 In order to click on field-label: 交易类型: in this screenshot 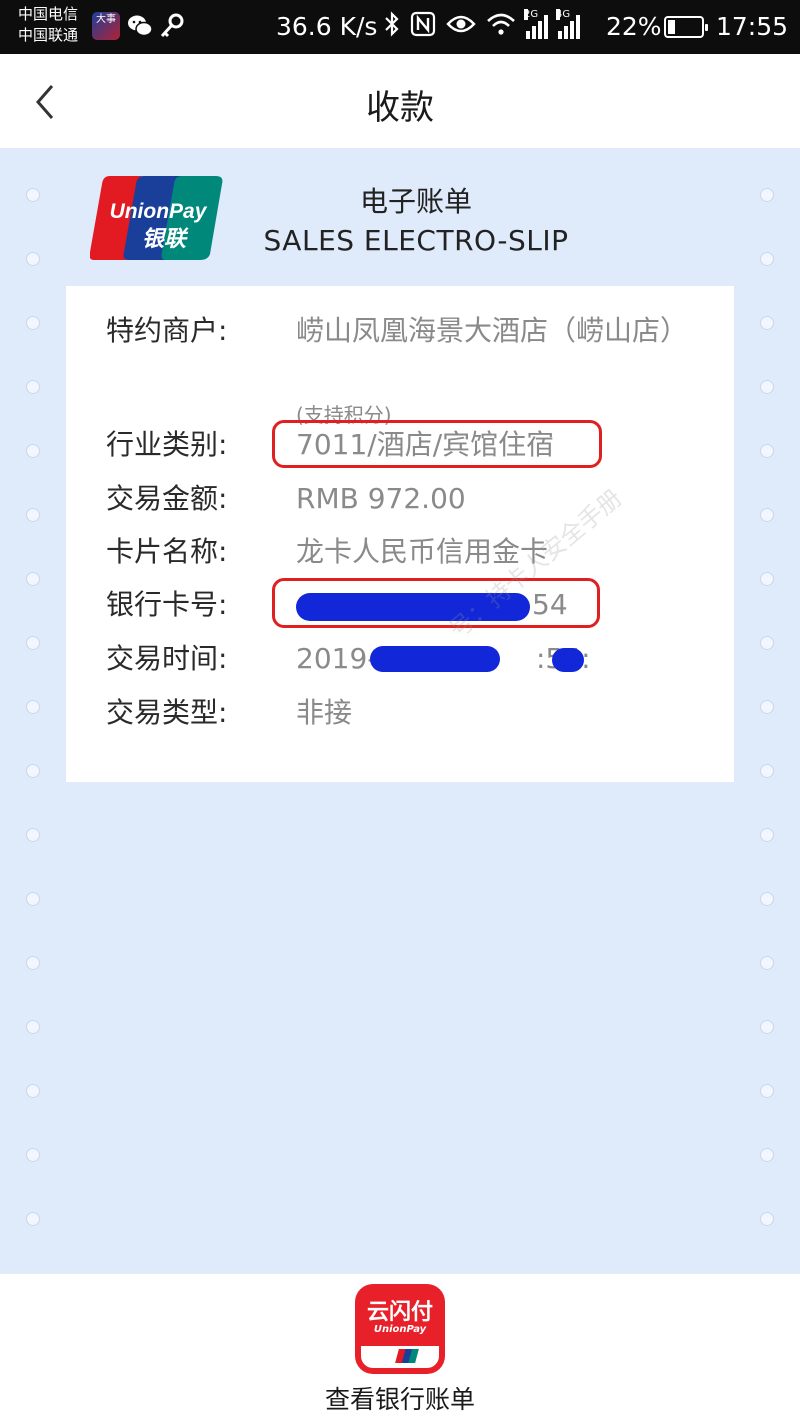, I will do `click(167, 712)`.